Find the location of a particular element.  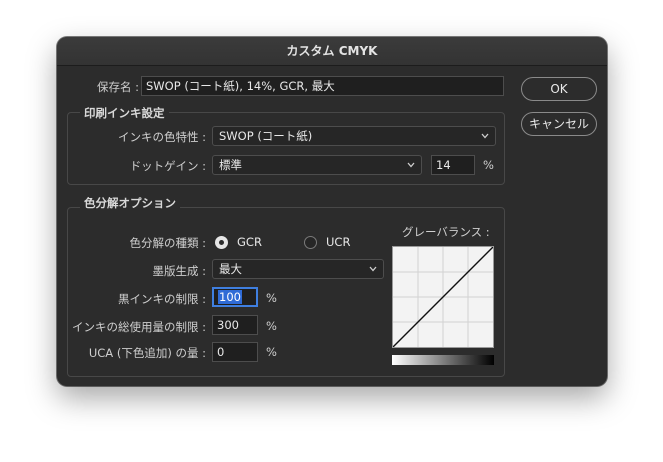

black-ink-limit-field: 100 is located at coordinates (235, 297).